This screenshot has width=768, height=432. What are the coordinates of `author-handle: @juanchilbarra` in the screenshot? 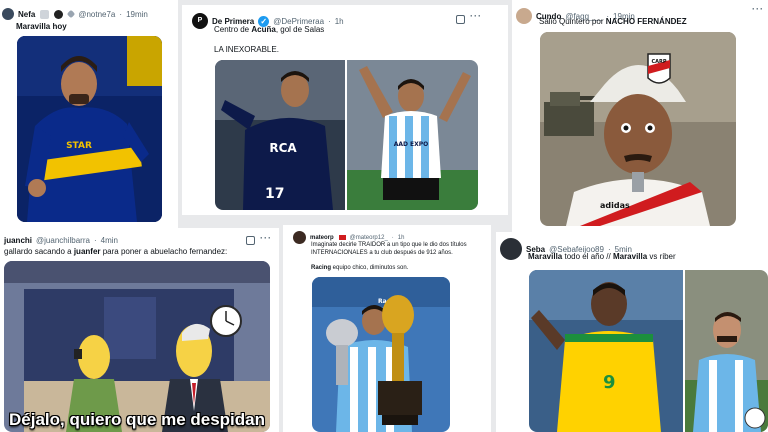 It's located at (63, 240).